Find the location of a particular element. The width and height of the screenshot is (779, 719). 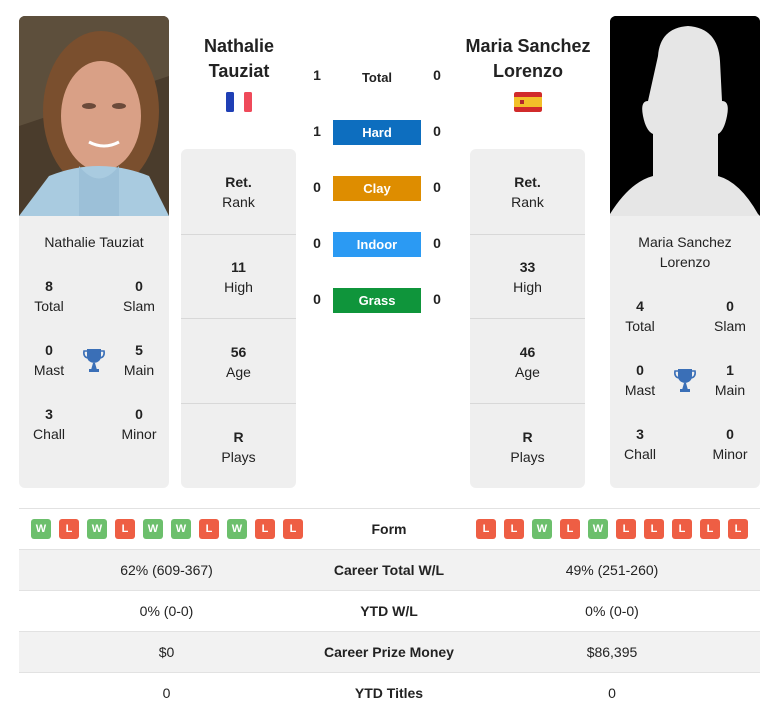

form-badges-right: LLWLWLLLLL is located at coordinates (612, 529).